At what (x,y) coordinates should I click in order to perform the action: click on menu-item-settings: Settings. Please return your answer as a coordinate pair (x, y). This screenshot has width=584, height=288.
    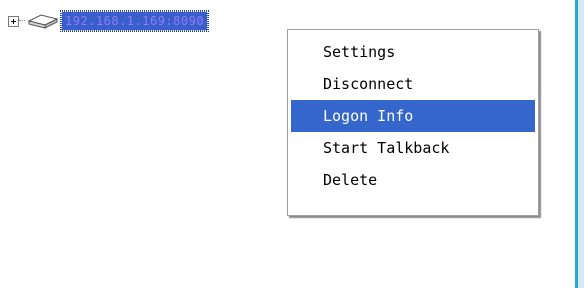
    Looking at the image, I should click on (413, 52).